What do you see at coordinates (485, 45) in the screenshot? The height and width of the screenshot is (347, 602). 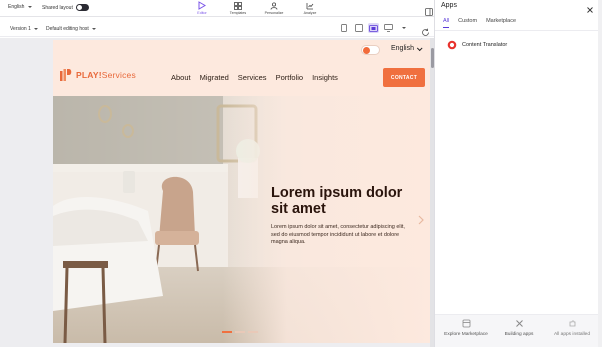 I see `app-label: Content Translator` at bounding box center [485, 45].